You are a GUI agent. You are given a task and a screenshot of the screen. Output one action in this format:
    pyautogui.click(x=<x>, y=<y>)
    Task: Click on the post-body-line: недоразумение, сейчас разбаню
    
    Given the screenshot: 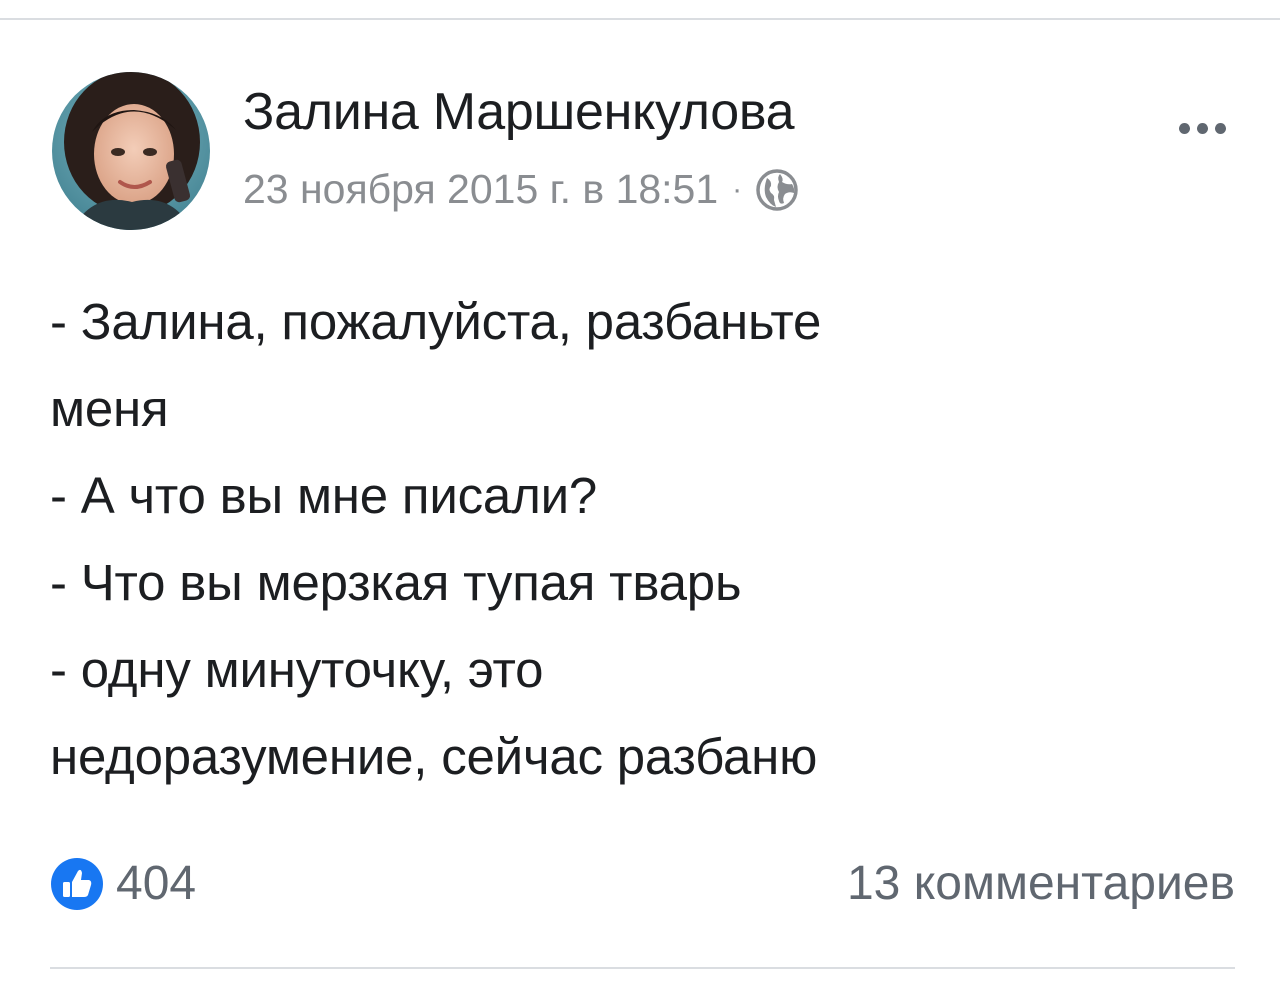 What is the action you would take?
    pyautogui.click(x=434, y=756)
    